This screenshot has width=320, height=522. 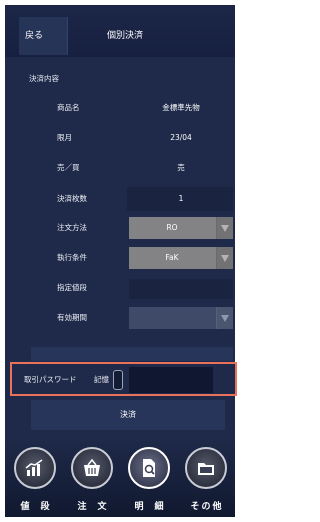 I want to click on settle-button: 決済, so click(x=128, y=415).